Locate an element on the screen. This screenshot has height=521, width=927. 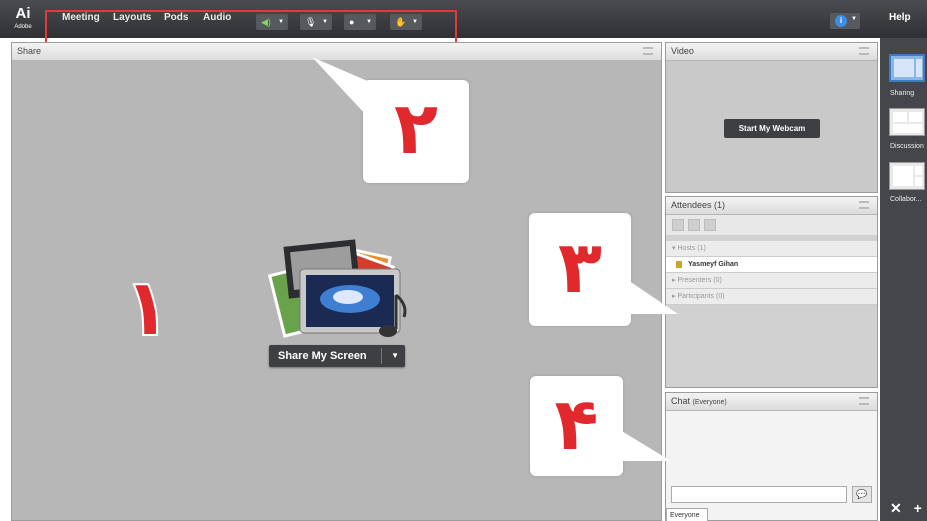
layout-sharing is located at coordinates (907, 68).